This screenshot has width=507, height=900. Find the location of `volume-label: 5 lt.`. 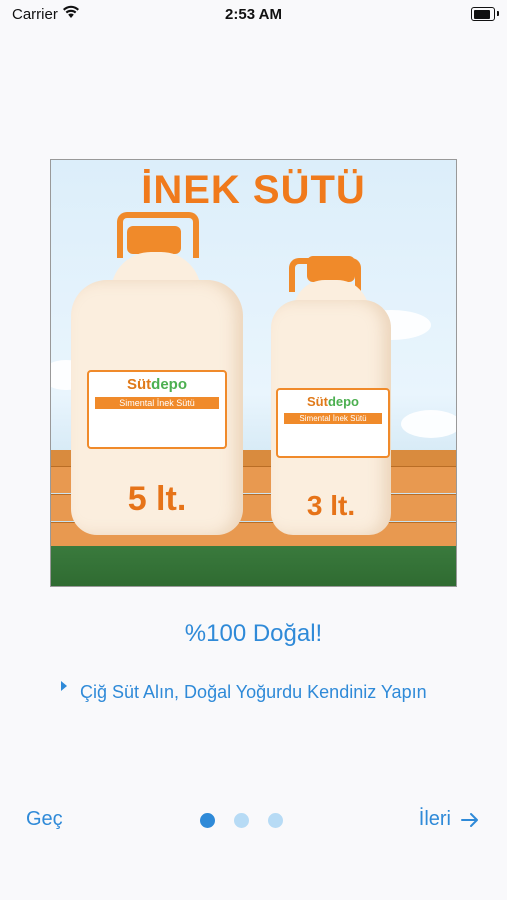

volume-label: 5 lt. is located at coordinates (157, 499).